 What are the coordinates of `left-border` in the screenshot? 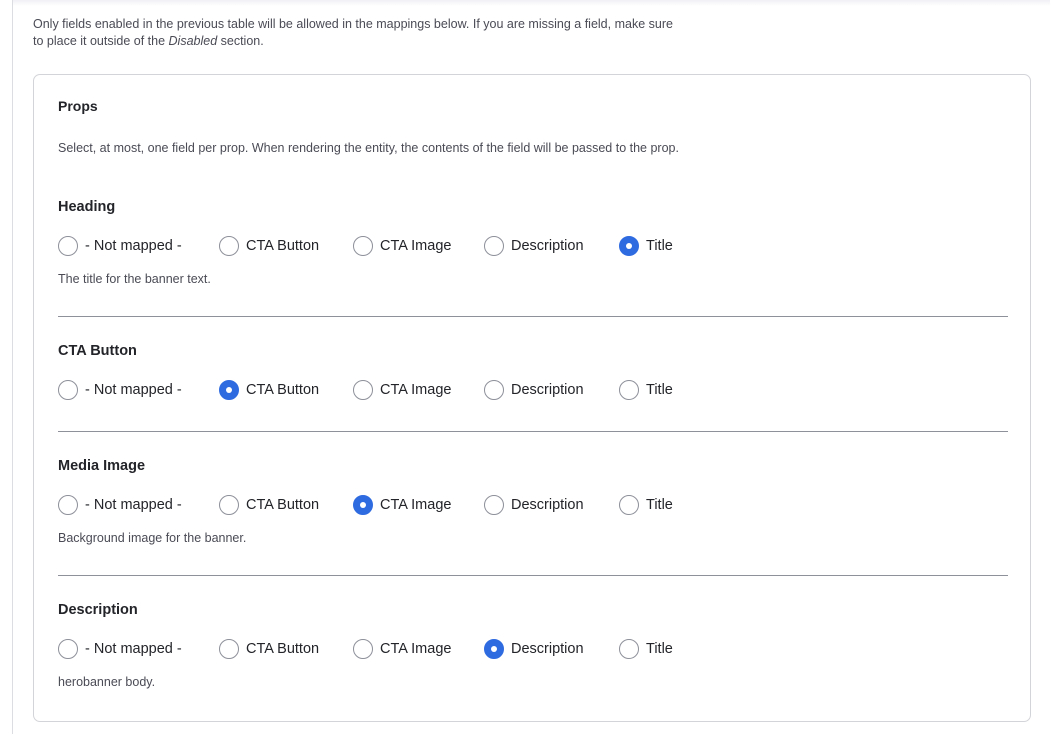 It's located at (12, 367).